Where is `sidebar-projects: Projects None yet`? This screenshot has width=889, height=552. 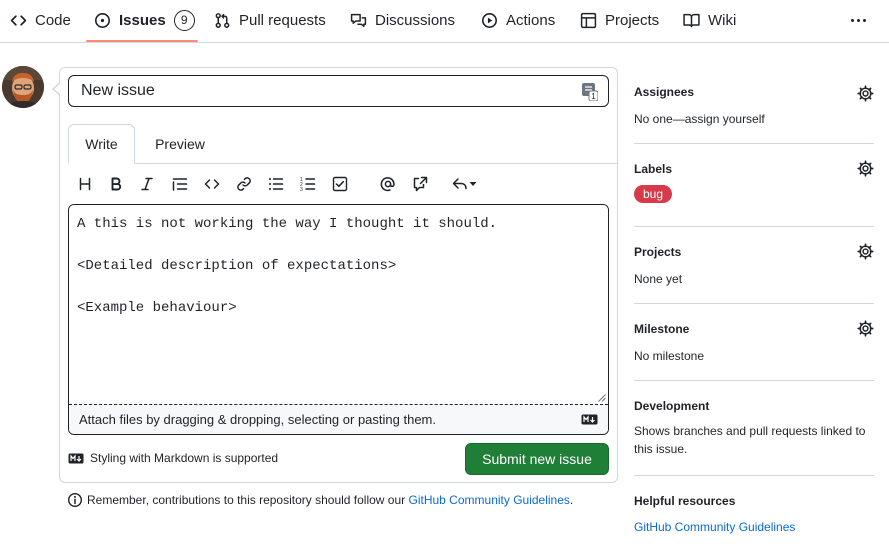
sidebar-projects: Projects None yet is located at coordinates (754, 266).